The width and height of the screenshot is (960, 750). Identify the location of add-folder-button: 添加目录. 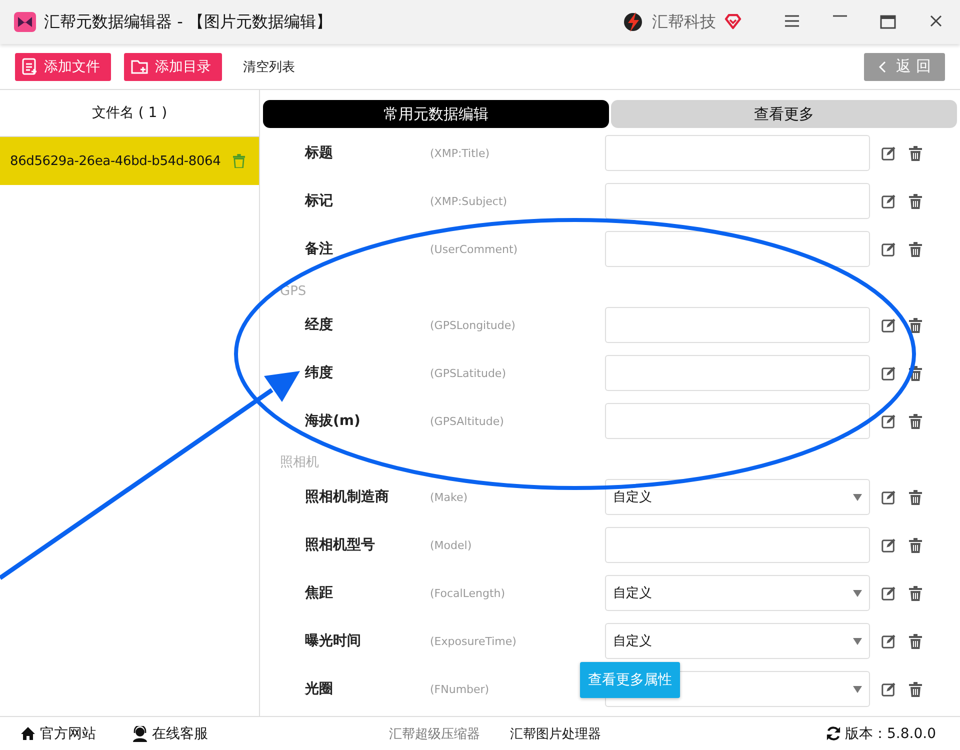
(173, 66).